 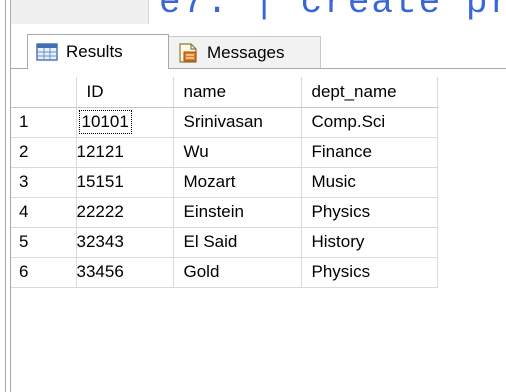 What do you see at coordinates (237, 122) in the screenshot?
I see `cell-name: Srinivasan` at bounding box center [237, 122].